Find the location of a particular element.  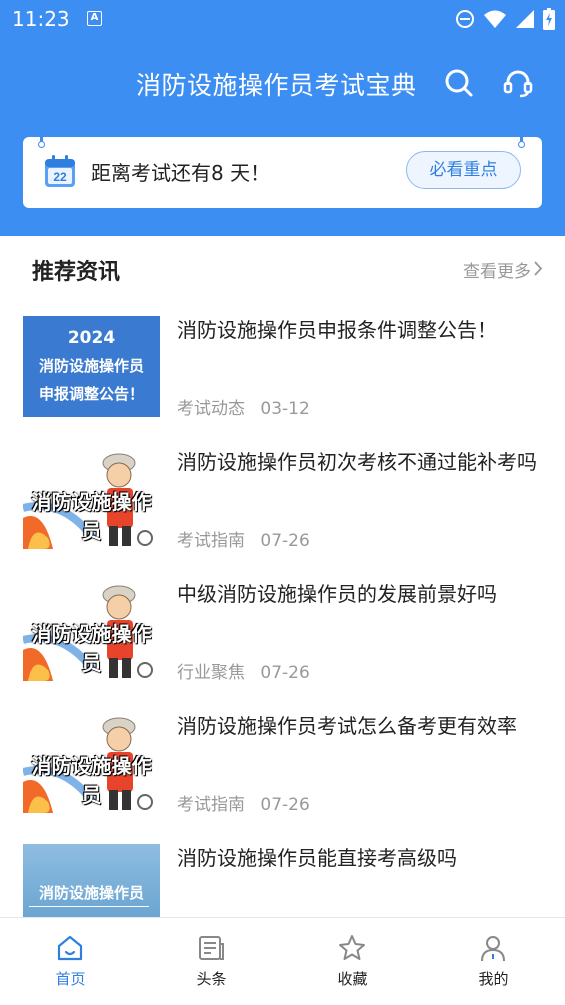

tab-favorites: 收藏 is located at coordinates (352, 961).